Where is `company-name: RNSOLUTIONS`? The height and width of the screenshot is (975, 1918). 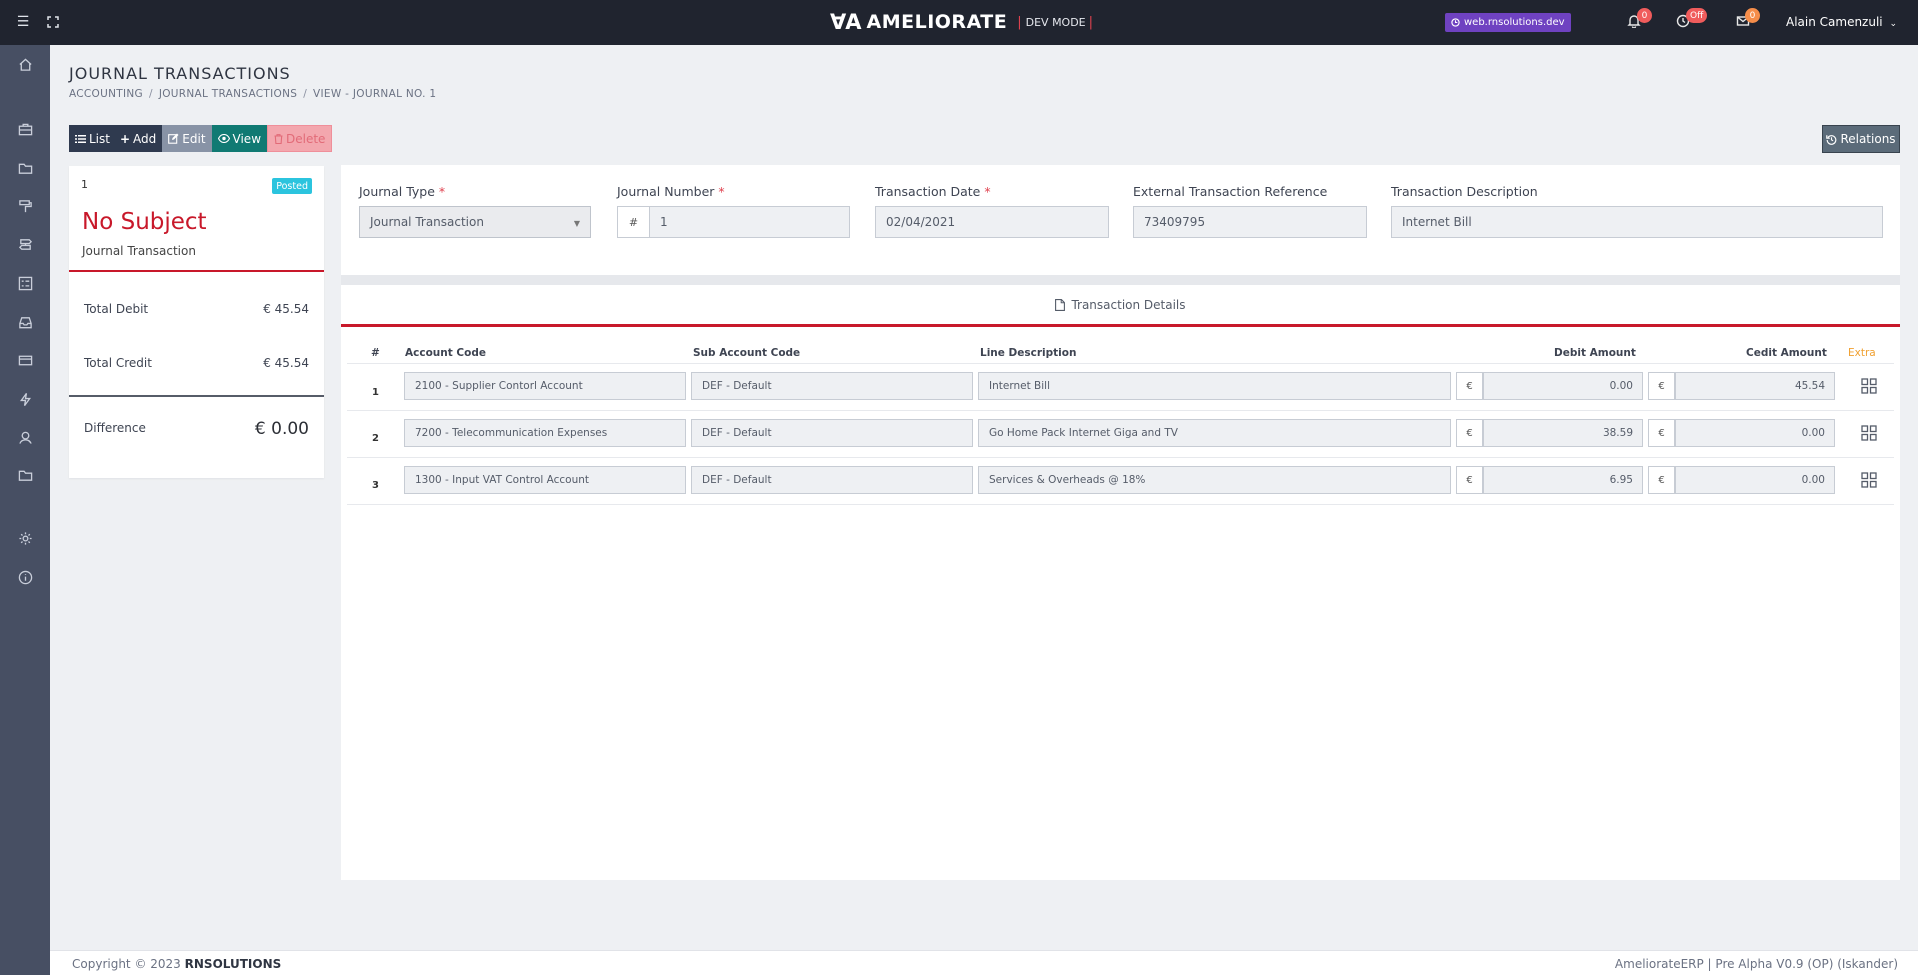 company-name: RNSOLUTIONS is located at coordinates (233, 964).